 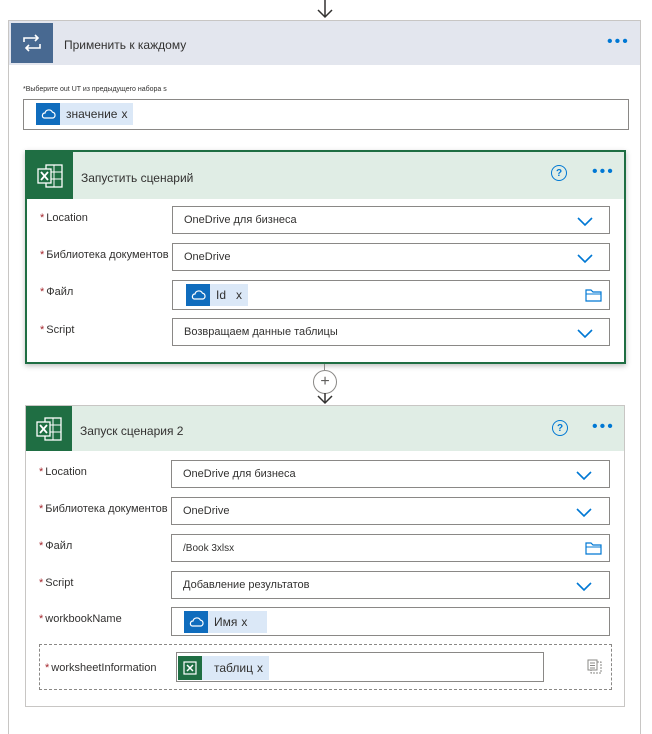 What do you see at coordinates (360, 667) in the screenshot?
I see `worksheet-information-input: таблиц x` at bounding box center [360, 667].